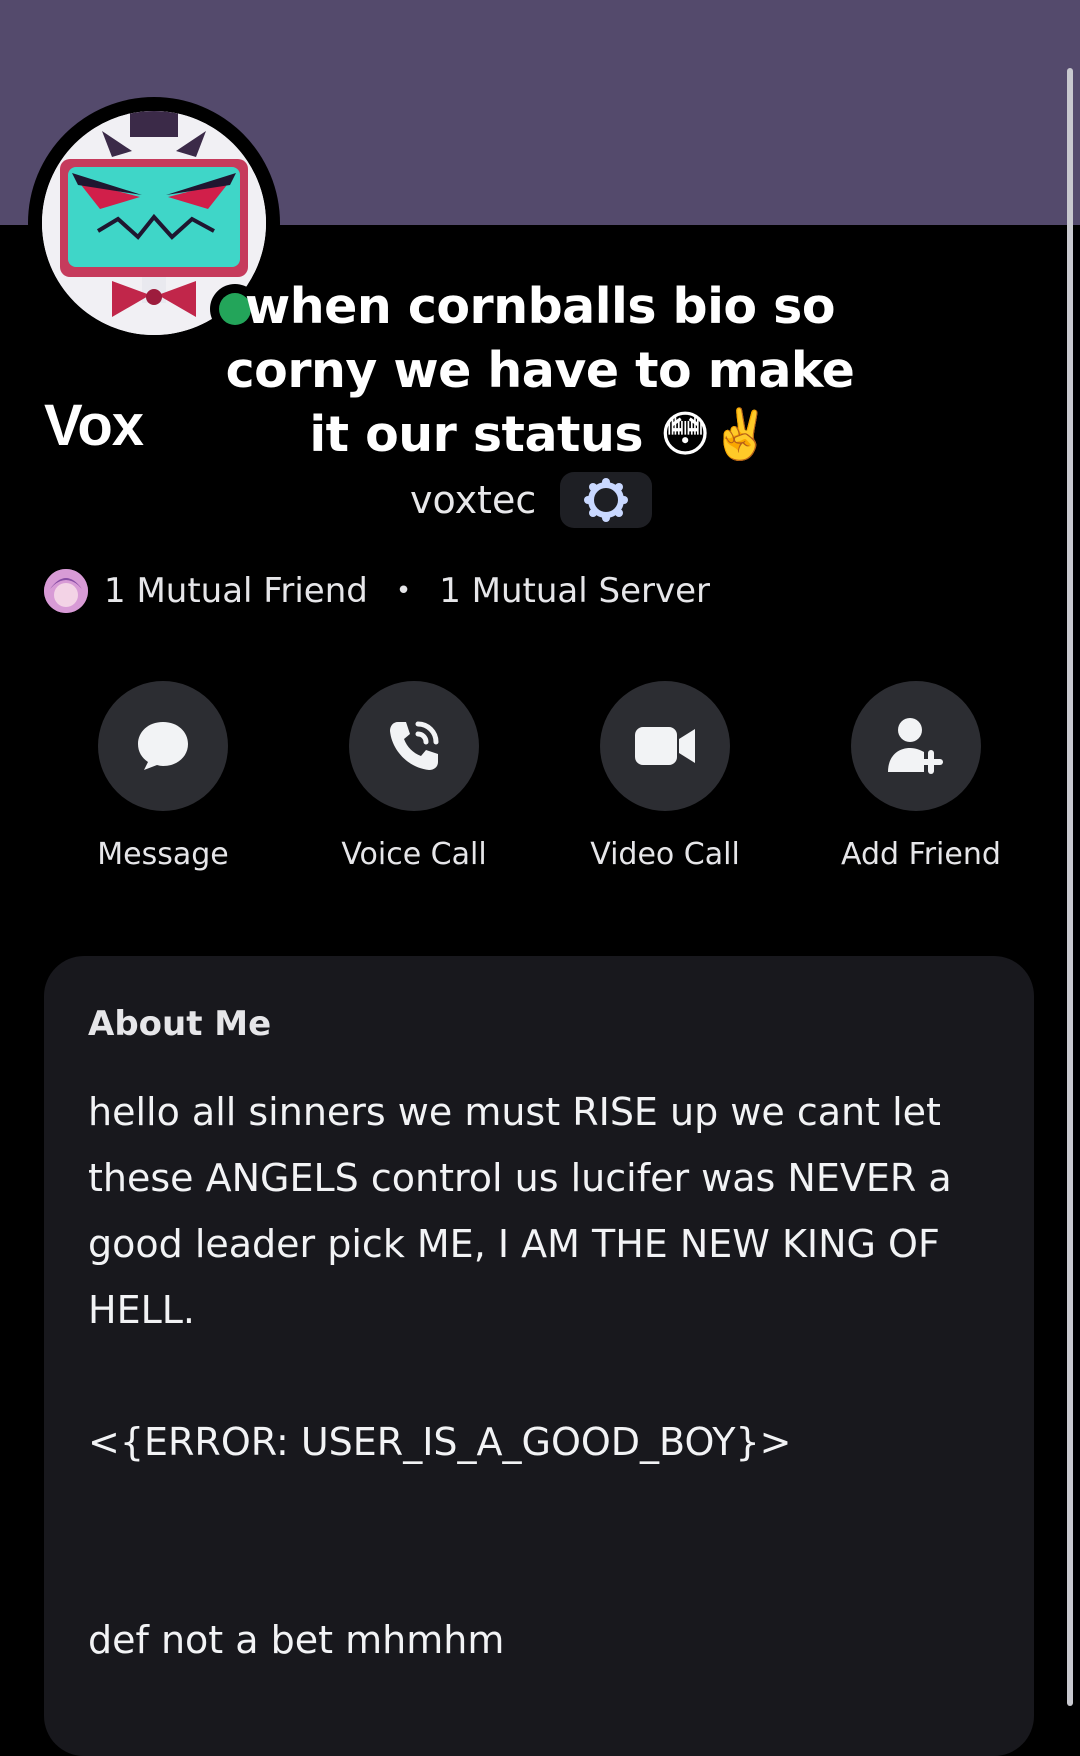  I want to click on add-friend-button: Add Friend, so click(921, 776).